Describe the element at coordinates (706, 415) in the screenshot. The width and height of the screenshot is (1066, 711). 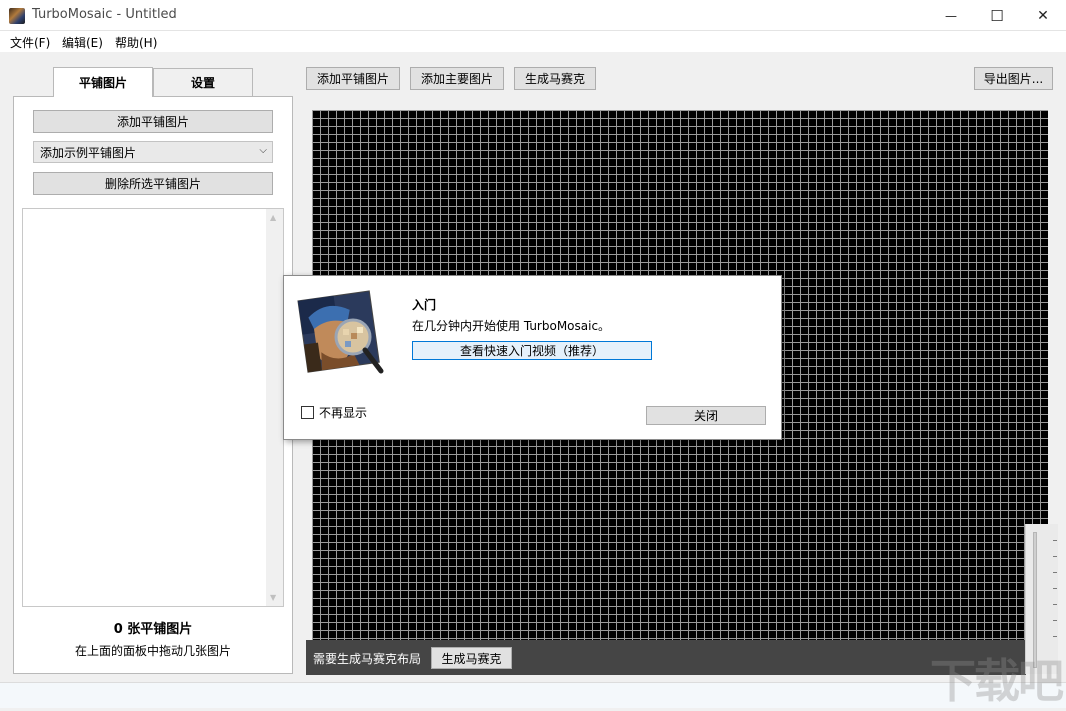
I see `close-dialog-button: 关闭` at that location.